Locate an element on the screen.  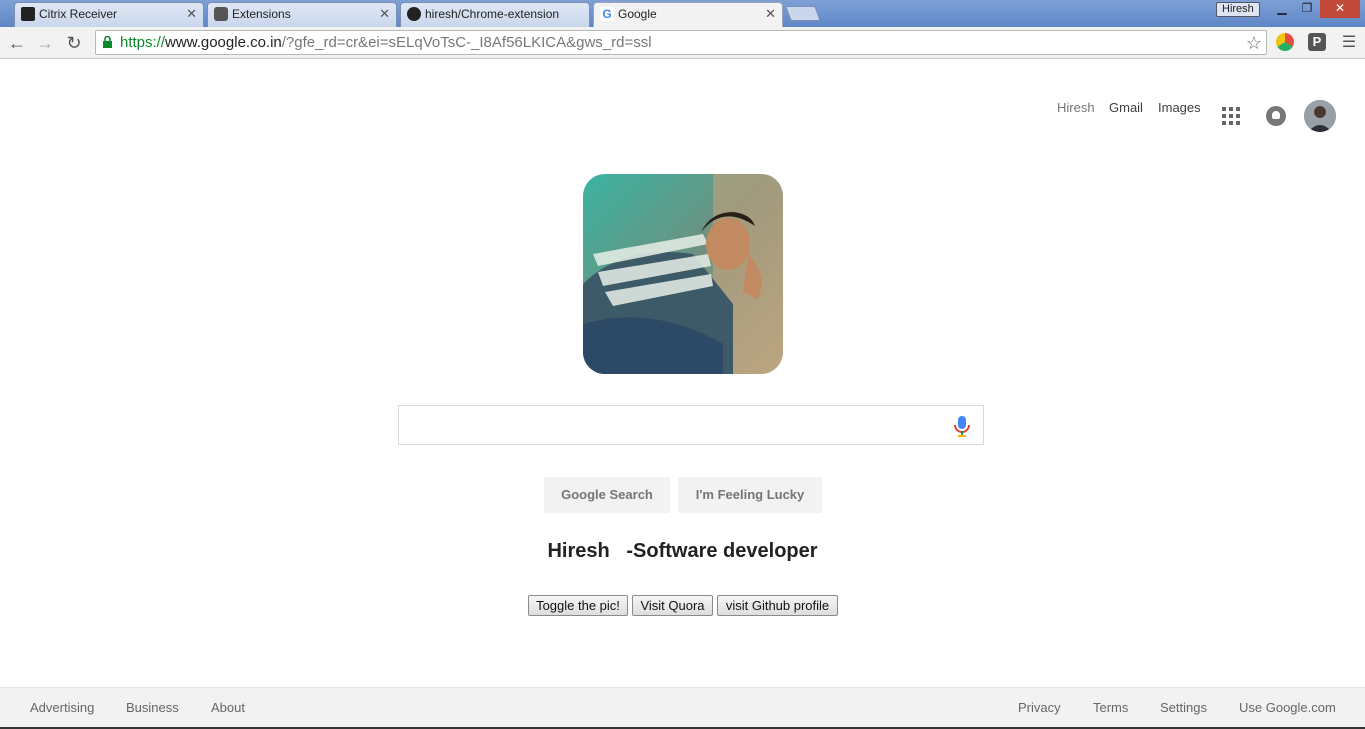
microphone-icon is located at coordinates (962, 426).